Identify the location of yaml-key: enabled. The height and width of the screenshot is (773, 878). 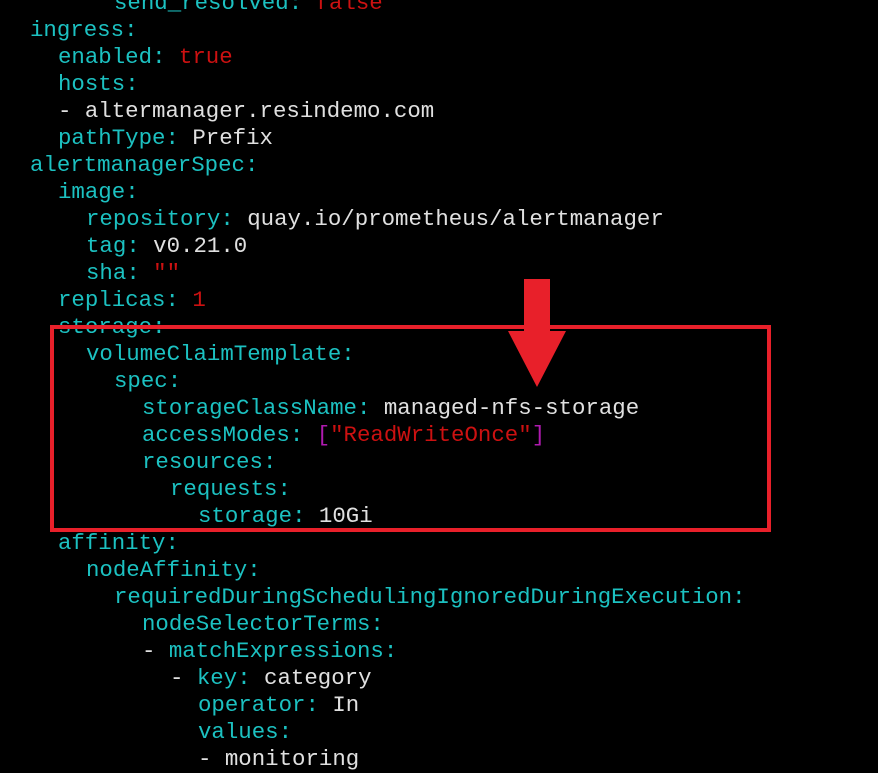
(105, 57).